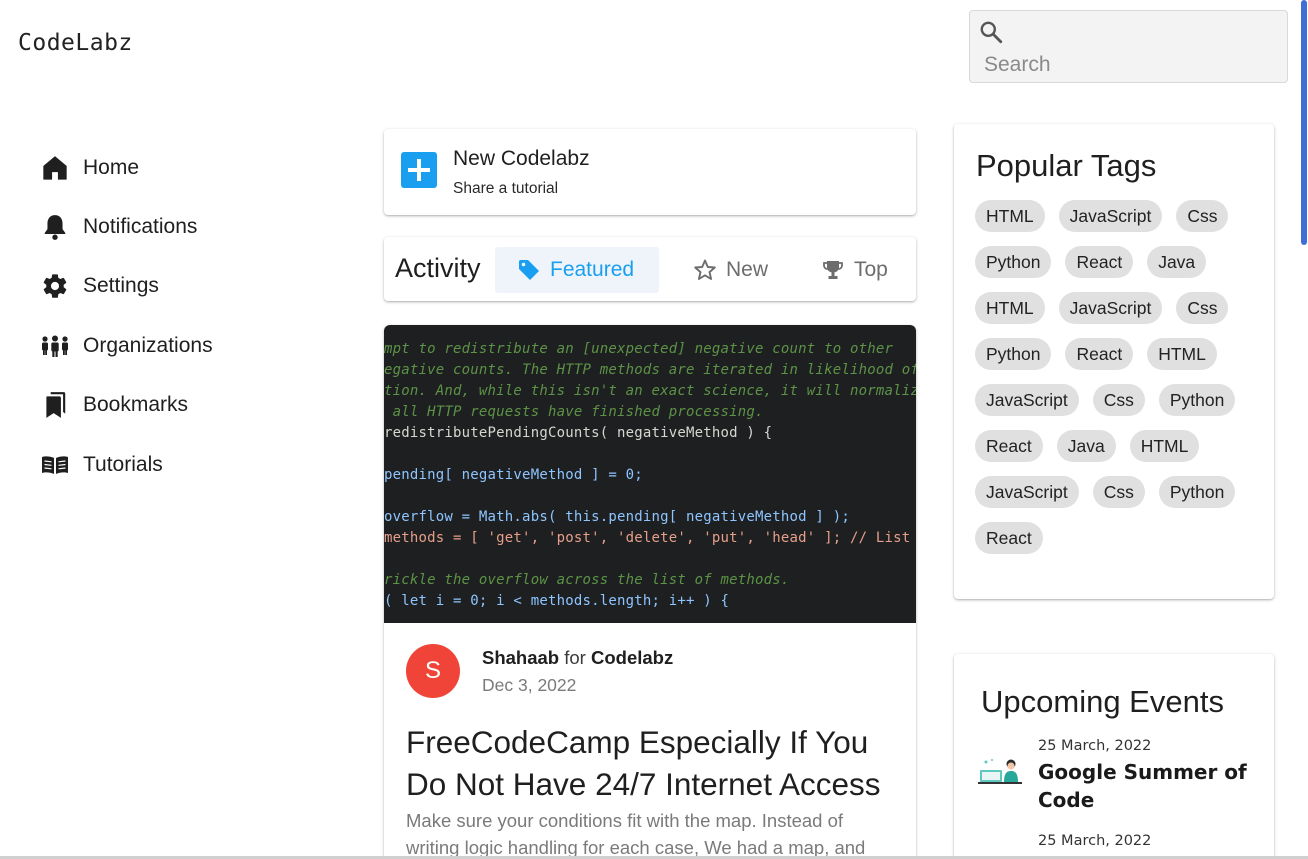 The image size is (1308, 859). What do you see at coordinates (55, 168) in the screenshot?
I see `home-icon` at bounding box center [55, 168].